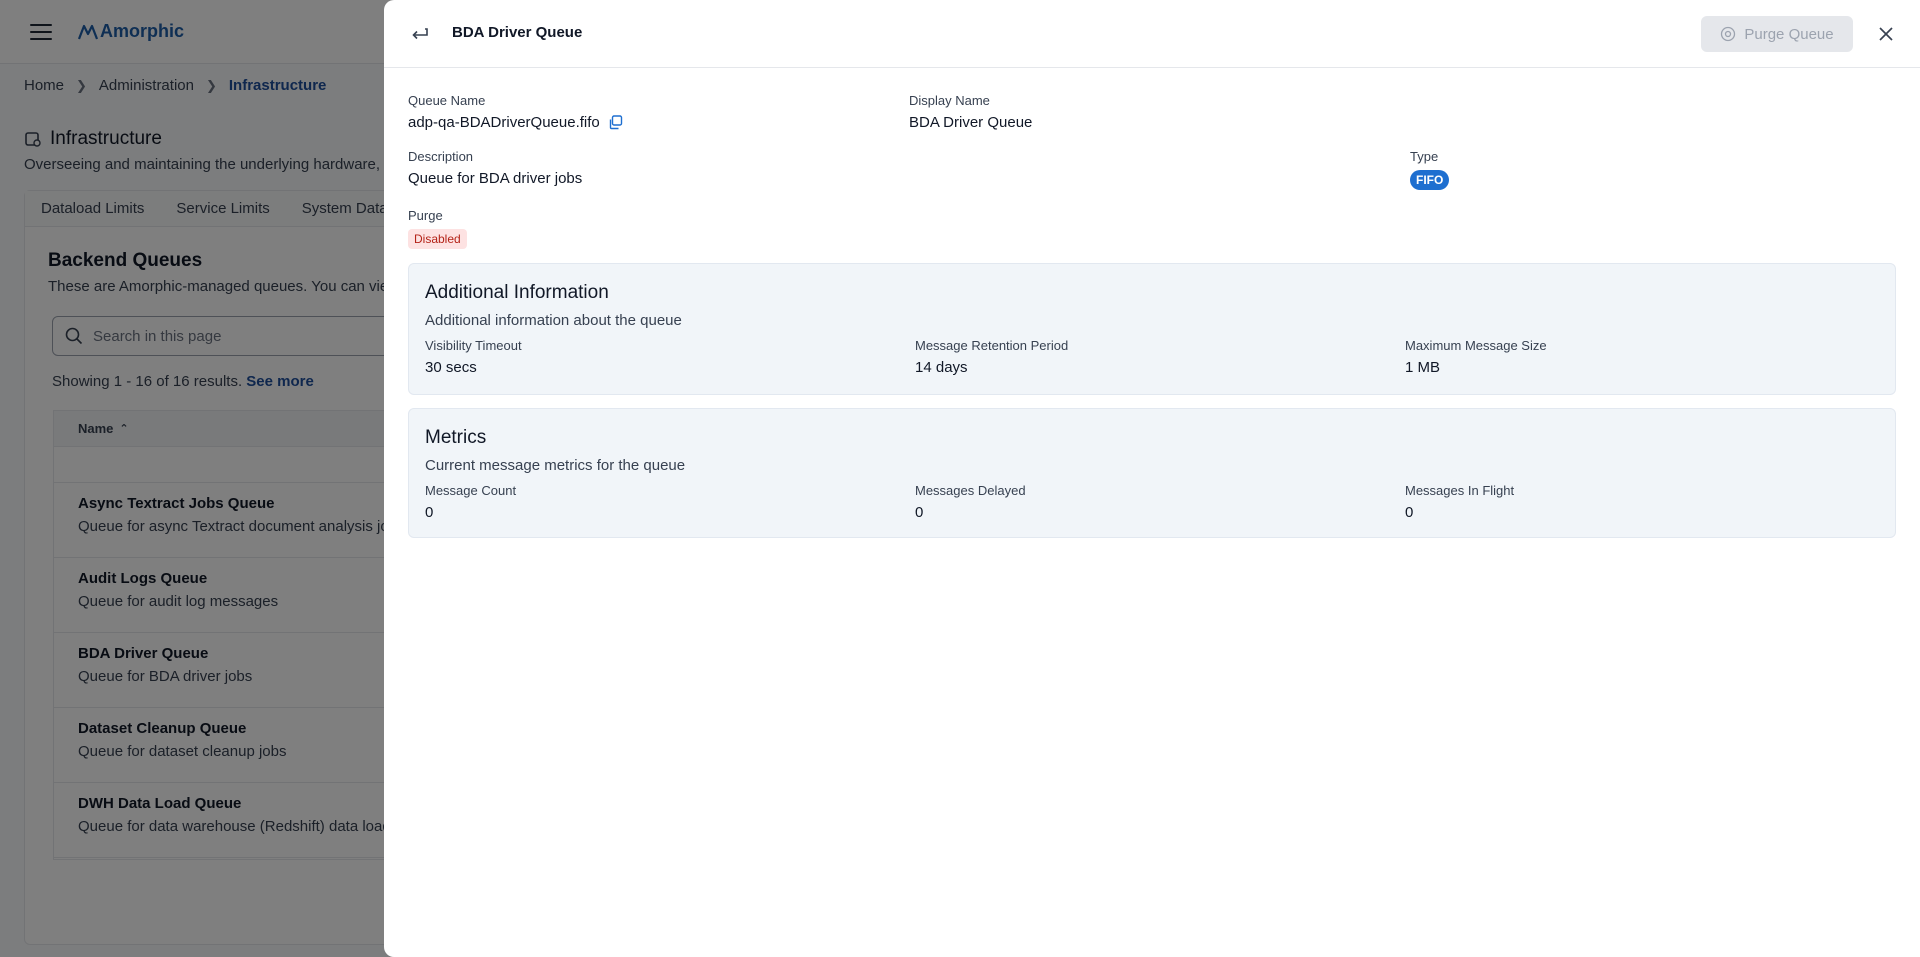 The image size is (1920, 957). Describe the element at coordinates (1459, 502) in the screenshot. I see `messages-in-flight: Messages In Flight 0` at that location.